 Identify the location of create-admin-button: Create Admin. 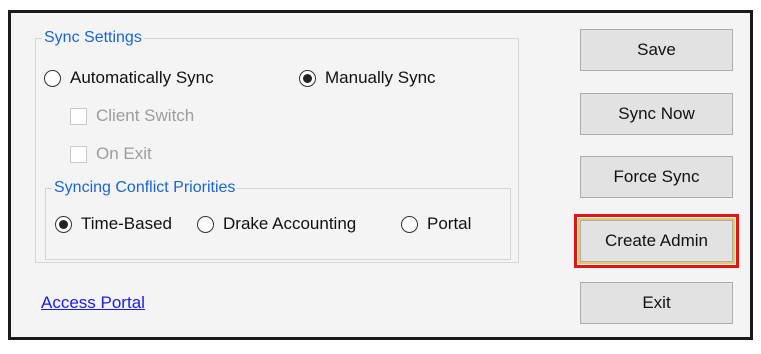
(656, 241).